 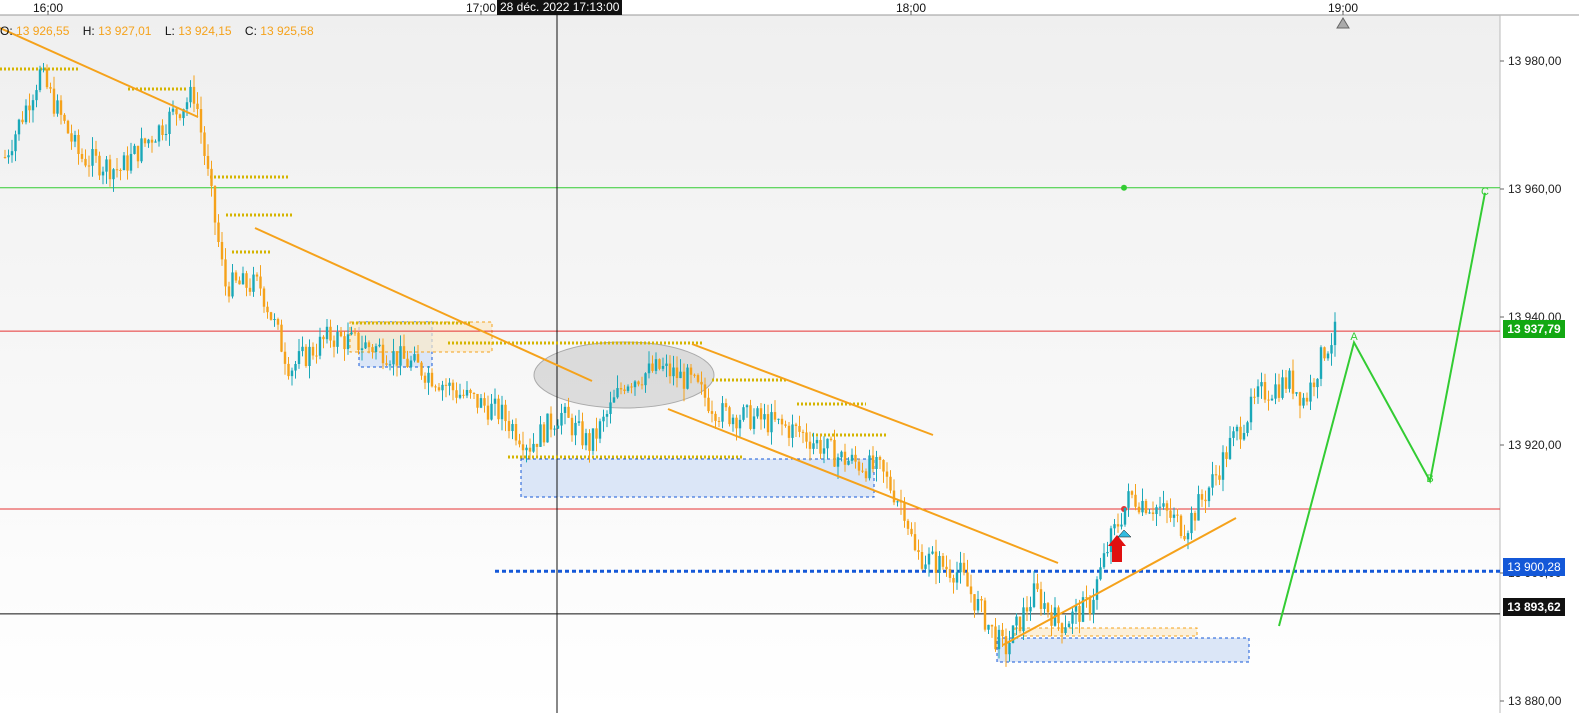 What do you see at coordinates (1354, 337) in the screenshot?
I see `wave-label: A` at bounding box center [1354, 337].